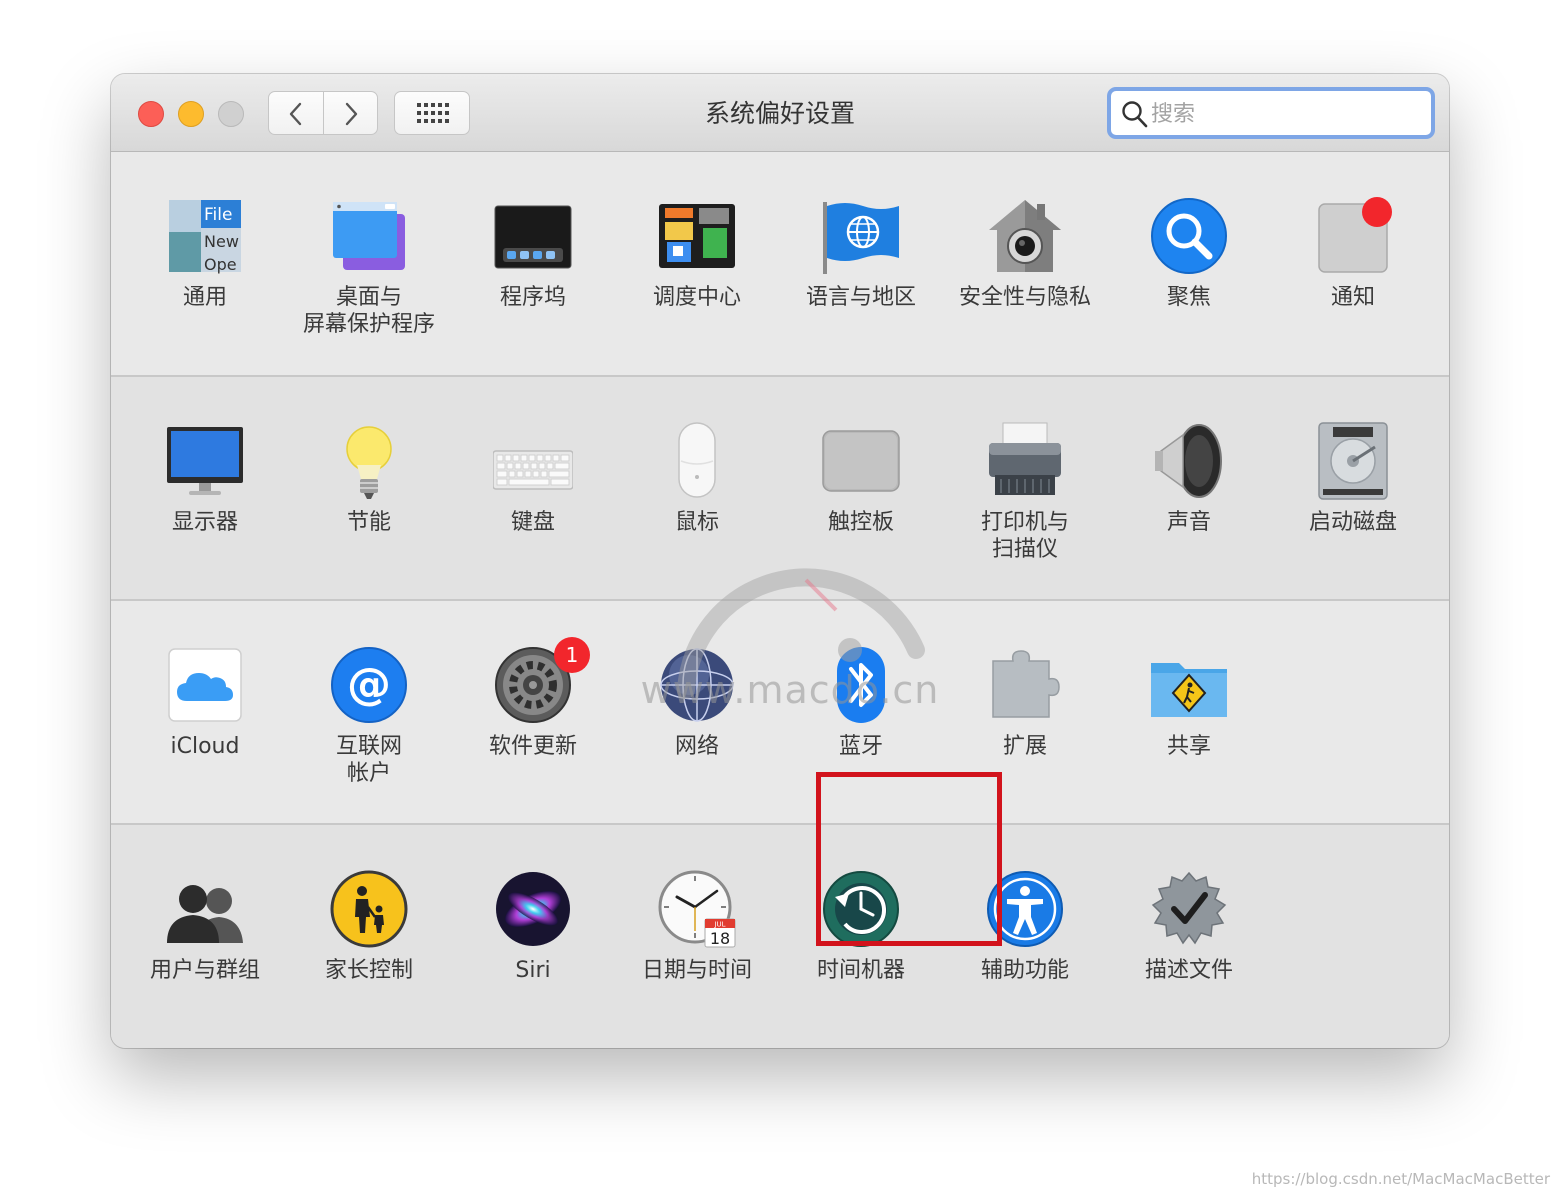 The height and width of the screenshot is (1196, 1560). I want to click on pane-label: 键盘, so click(532, 522).